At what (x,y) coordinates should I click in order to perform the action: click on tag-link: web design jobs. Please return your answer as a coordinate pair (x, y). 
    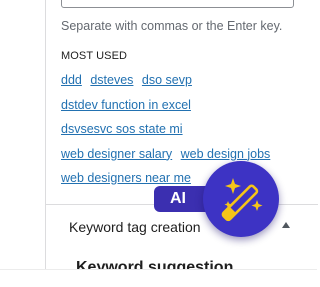
    Looking at the image, I should click on (226, 154).